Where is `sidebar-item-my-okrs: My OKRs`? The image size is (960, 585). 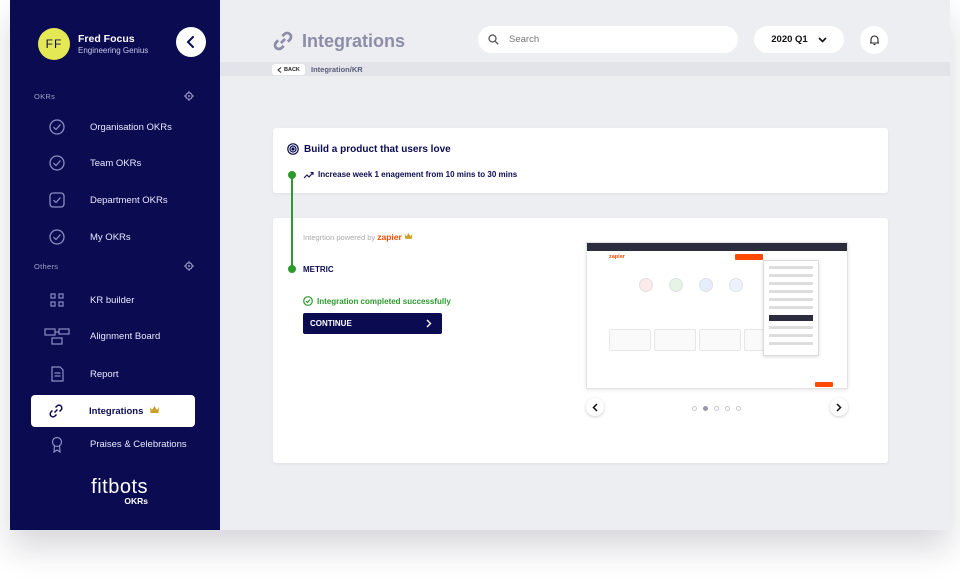 sidebar-item-my-okrs: My OKRs is located at coordinates (114, 237).